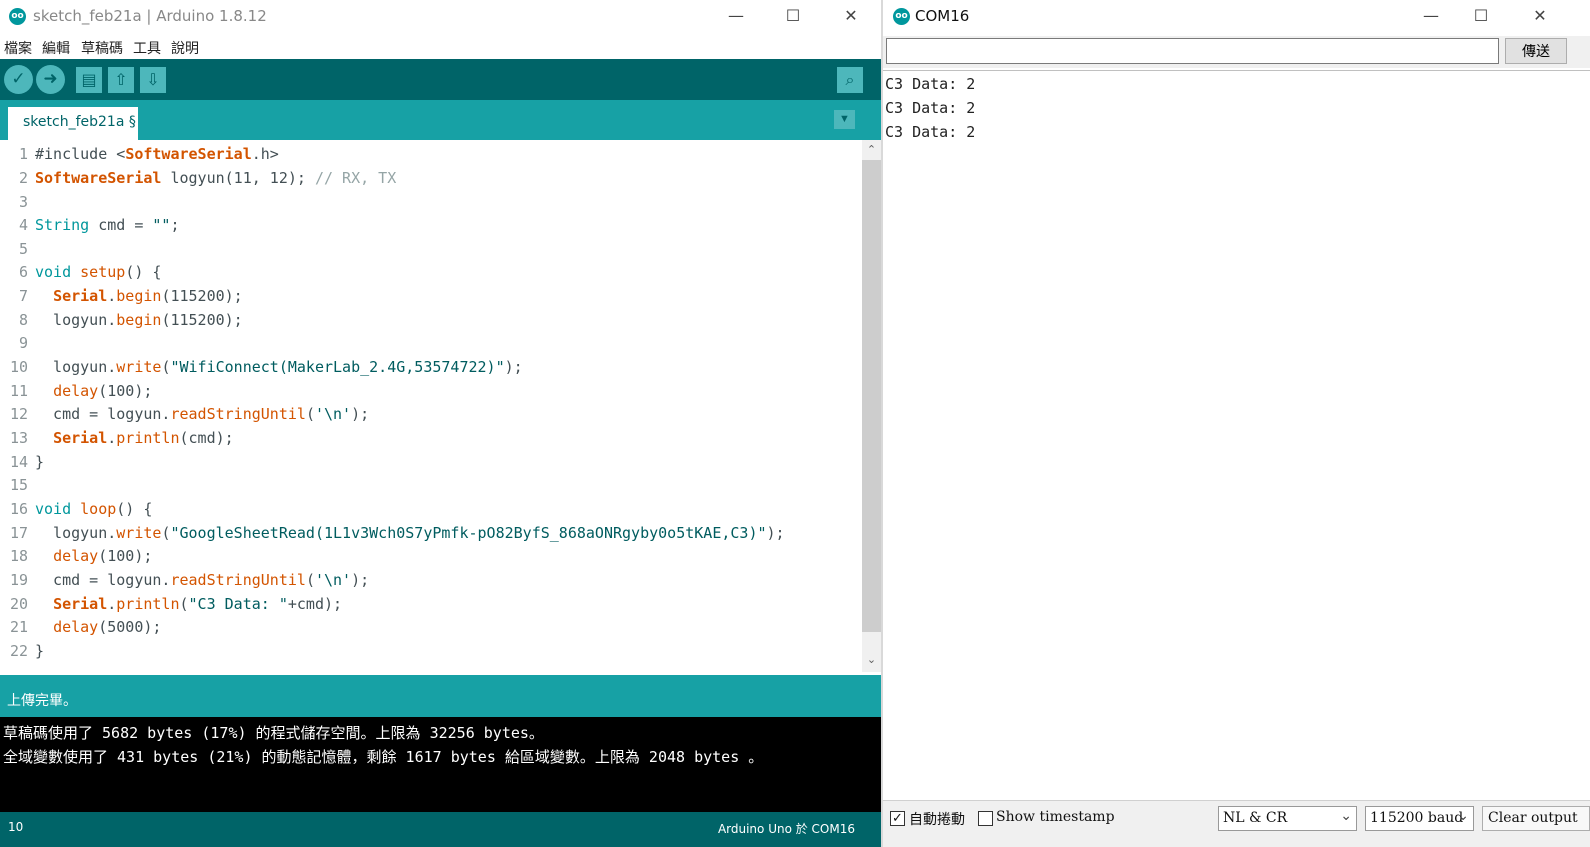 Image resolution: width=1590 pixels, height=847 pixels. Describe the element at coordinates (18, 391) in the screenshot. I see `line-number: 11` at that location.